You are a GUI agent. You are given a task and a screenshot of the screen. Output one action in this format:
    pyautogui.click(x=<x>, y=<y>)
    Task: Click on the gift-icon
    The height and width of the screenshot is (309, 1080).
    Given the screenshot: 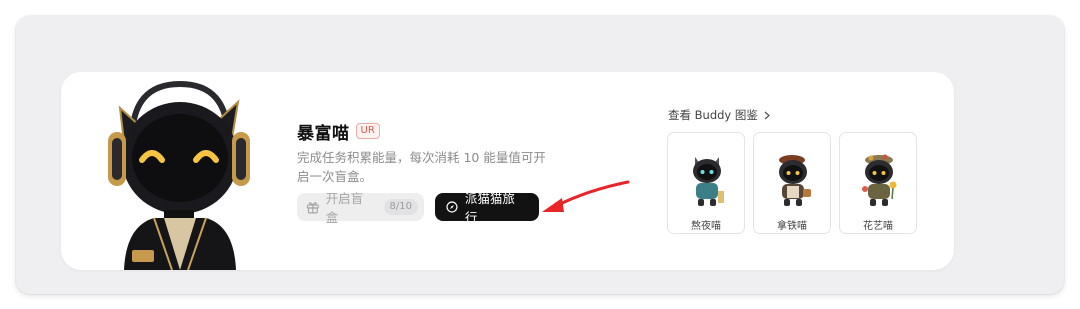 What is the action you would take?
    pyautogui.click(x=312, y=208)
    